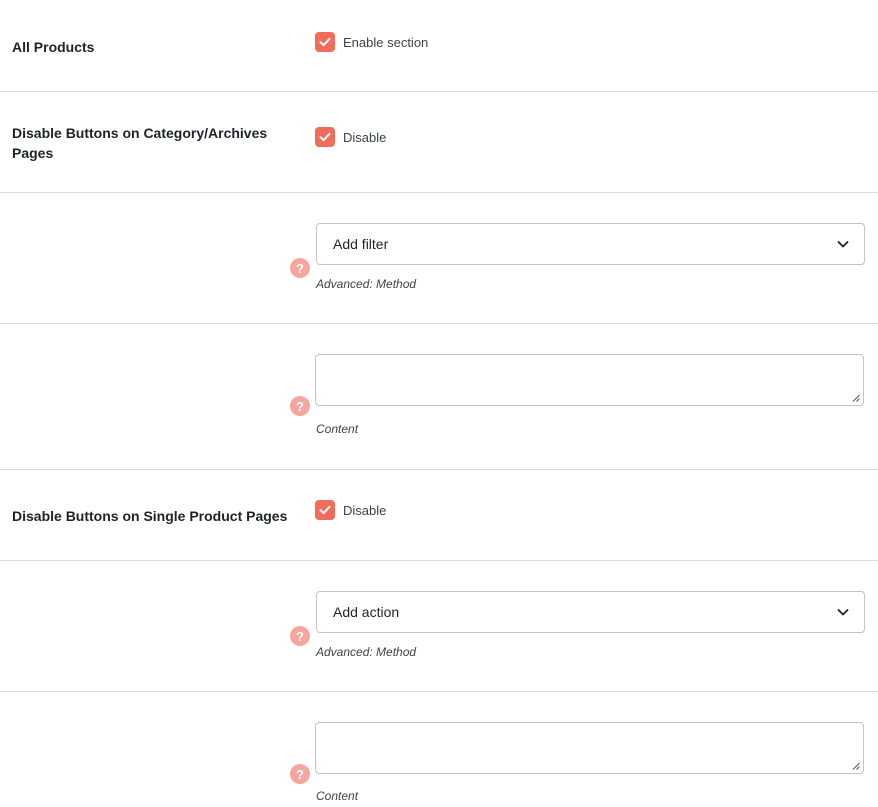 This screenshot has height=807, width=878. I want to click on single-method-value: Add action, so click(366, 612).